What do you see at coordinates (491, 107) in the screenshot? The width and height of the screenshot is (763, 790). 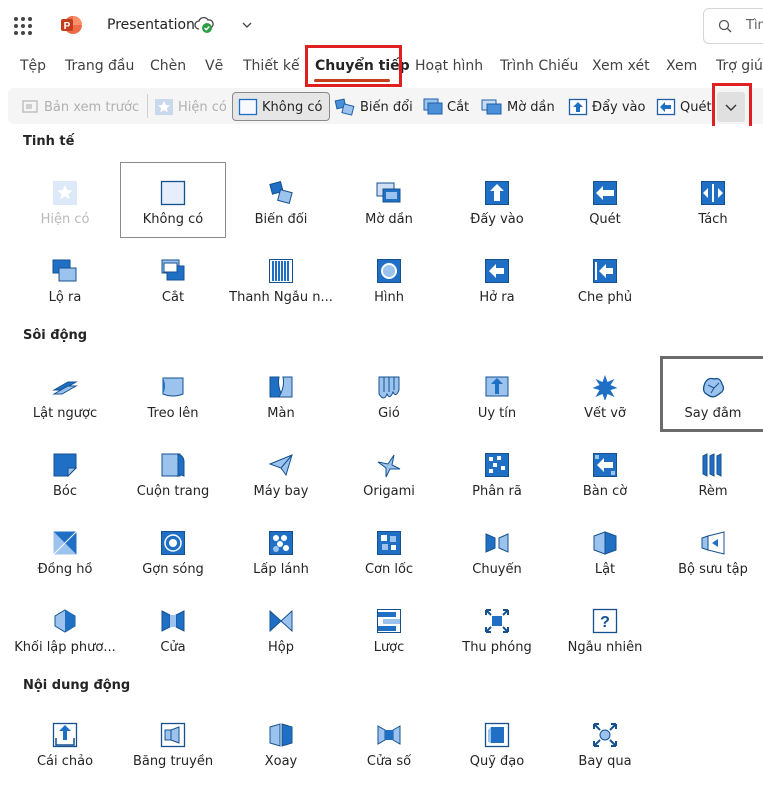 I see `fade-icon` at bounding box center [491, 107].